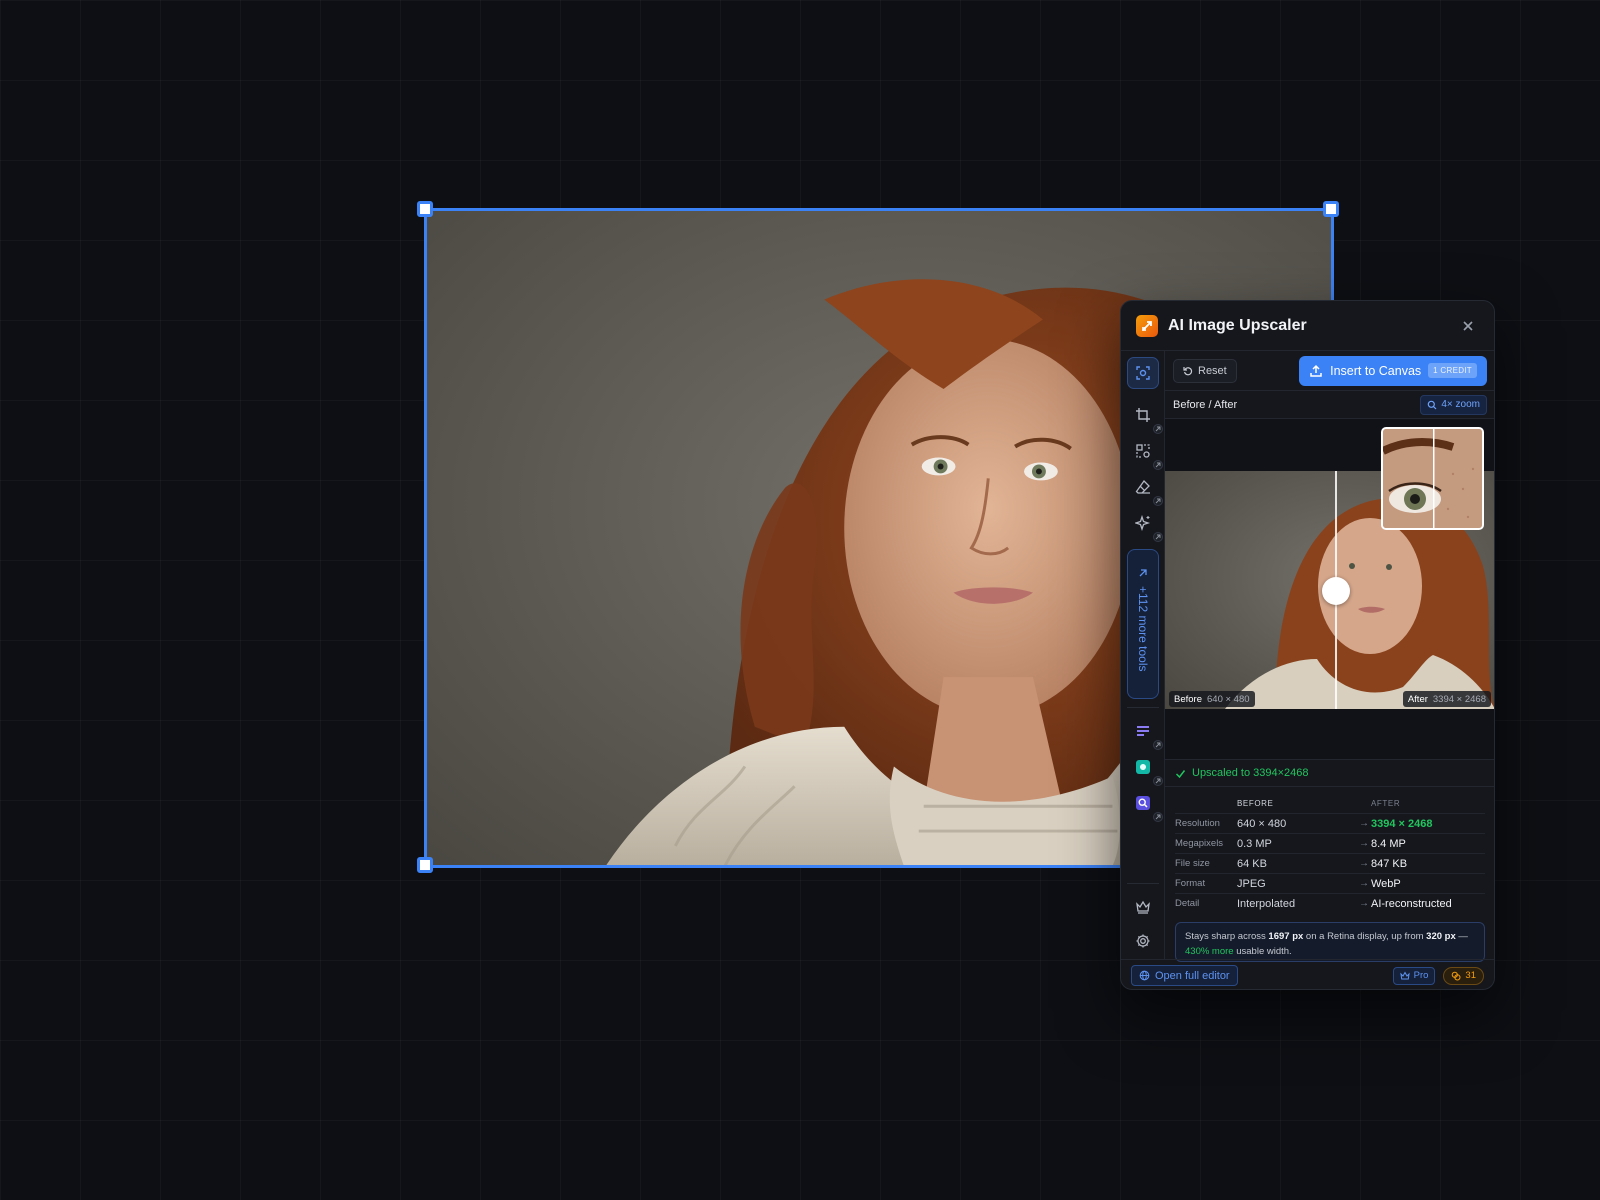 This screenshot has height=1200, width=1600. I want to click on before-after-preview: Before 640 × 480 After 3394 × 2468, so click(1329, 589).